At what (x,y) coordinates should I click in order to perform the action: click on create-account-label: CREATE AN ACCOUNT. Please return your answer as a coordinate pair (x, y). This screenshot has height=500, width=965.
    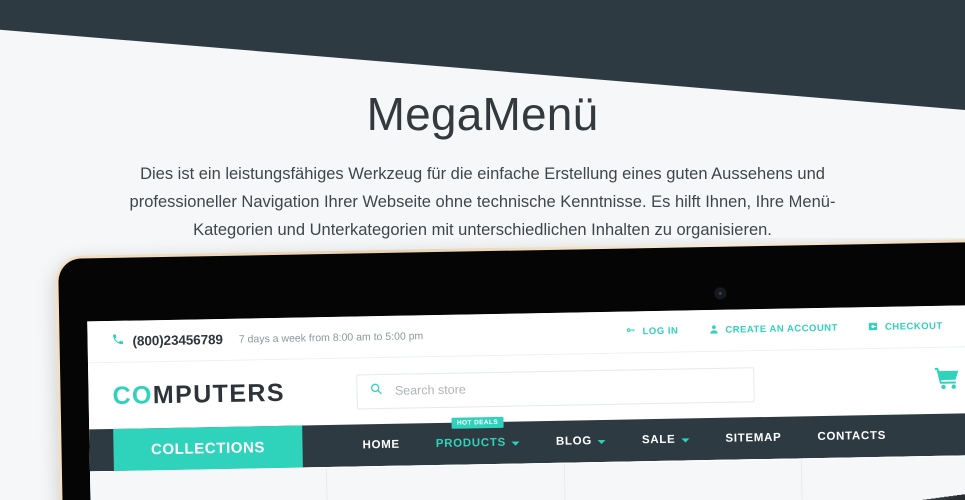
    Looking at the image, I should click on (782, 329).